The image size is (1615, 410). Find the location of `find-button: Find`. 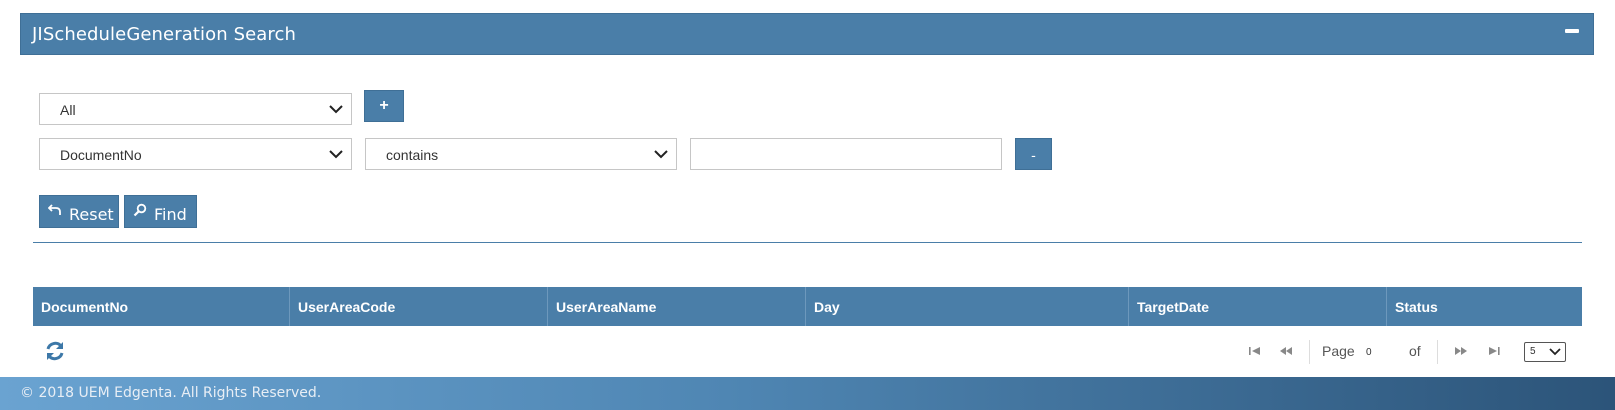

find-button: Find is located at coordinates (160, 211).